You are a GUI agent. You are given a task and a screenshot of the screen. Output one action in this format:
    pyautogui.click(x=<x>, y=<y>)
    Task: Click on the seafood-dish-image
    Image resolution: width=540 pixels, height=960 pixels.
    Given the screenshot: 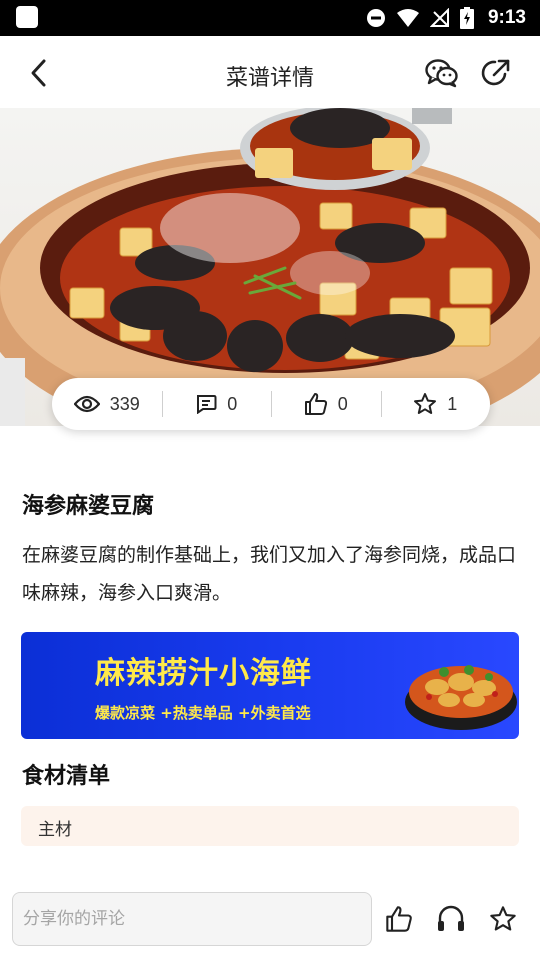 What is the action you would take?
    pyautogui.click(x=461, y=697)
    